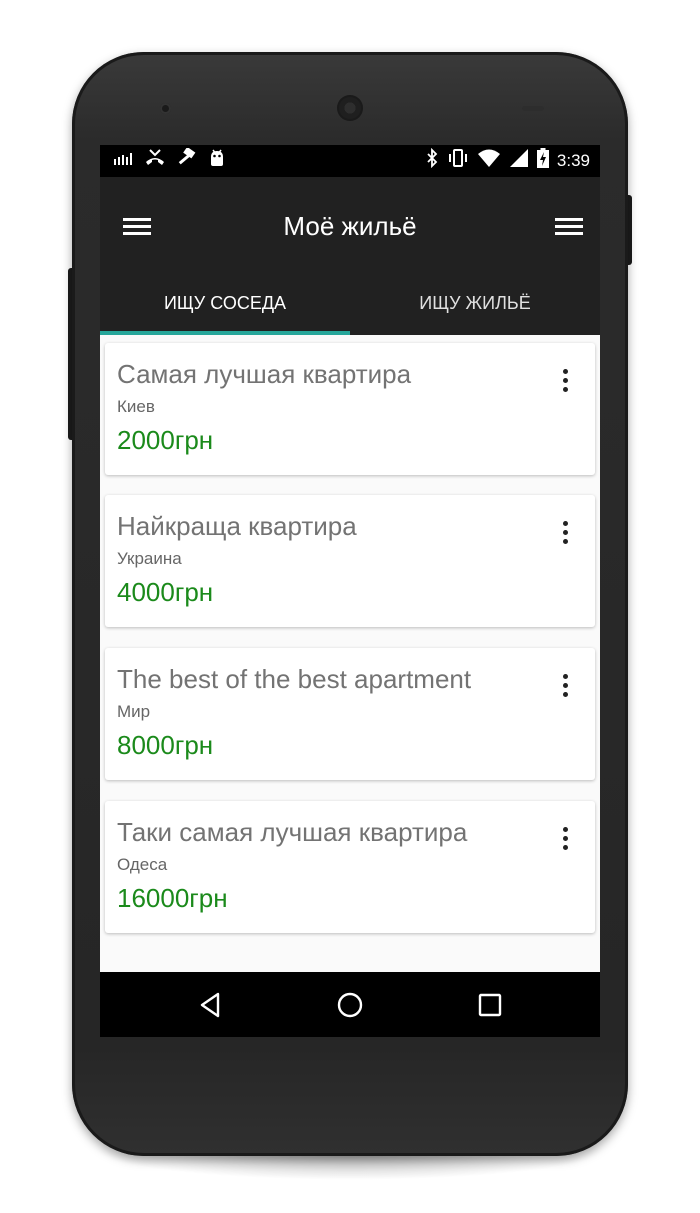 The height and width of the screenshot is (1213, 700). What do you see at coordinates (350, 226) in the screenshot?
I see `page-title: Моё жильё` at bounding box center [350, 226].